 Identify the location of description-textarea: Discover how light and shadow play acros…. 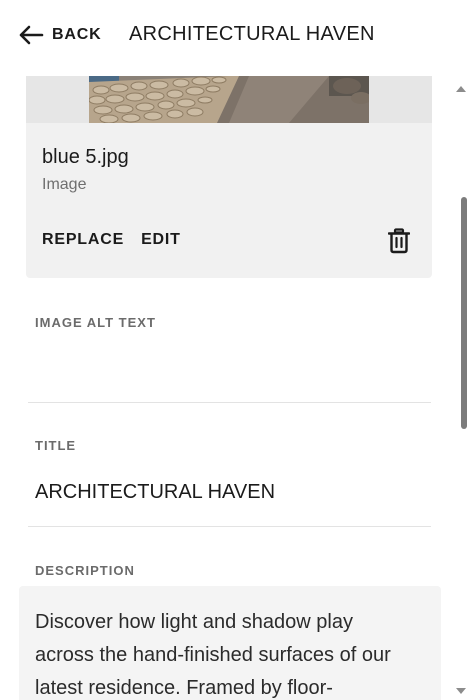
(230, 643).